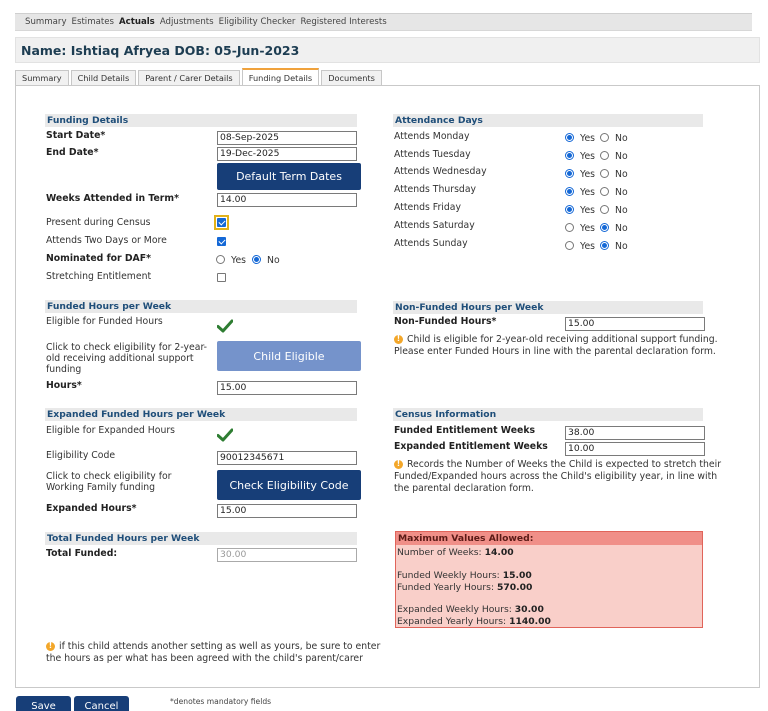 This screenshot has width=768, height=711. Describe the element at coordinates (201, 306) in the screenshot. I see `funded-hours-header: Funded Hours per Week` at that location.